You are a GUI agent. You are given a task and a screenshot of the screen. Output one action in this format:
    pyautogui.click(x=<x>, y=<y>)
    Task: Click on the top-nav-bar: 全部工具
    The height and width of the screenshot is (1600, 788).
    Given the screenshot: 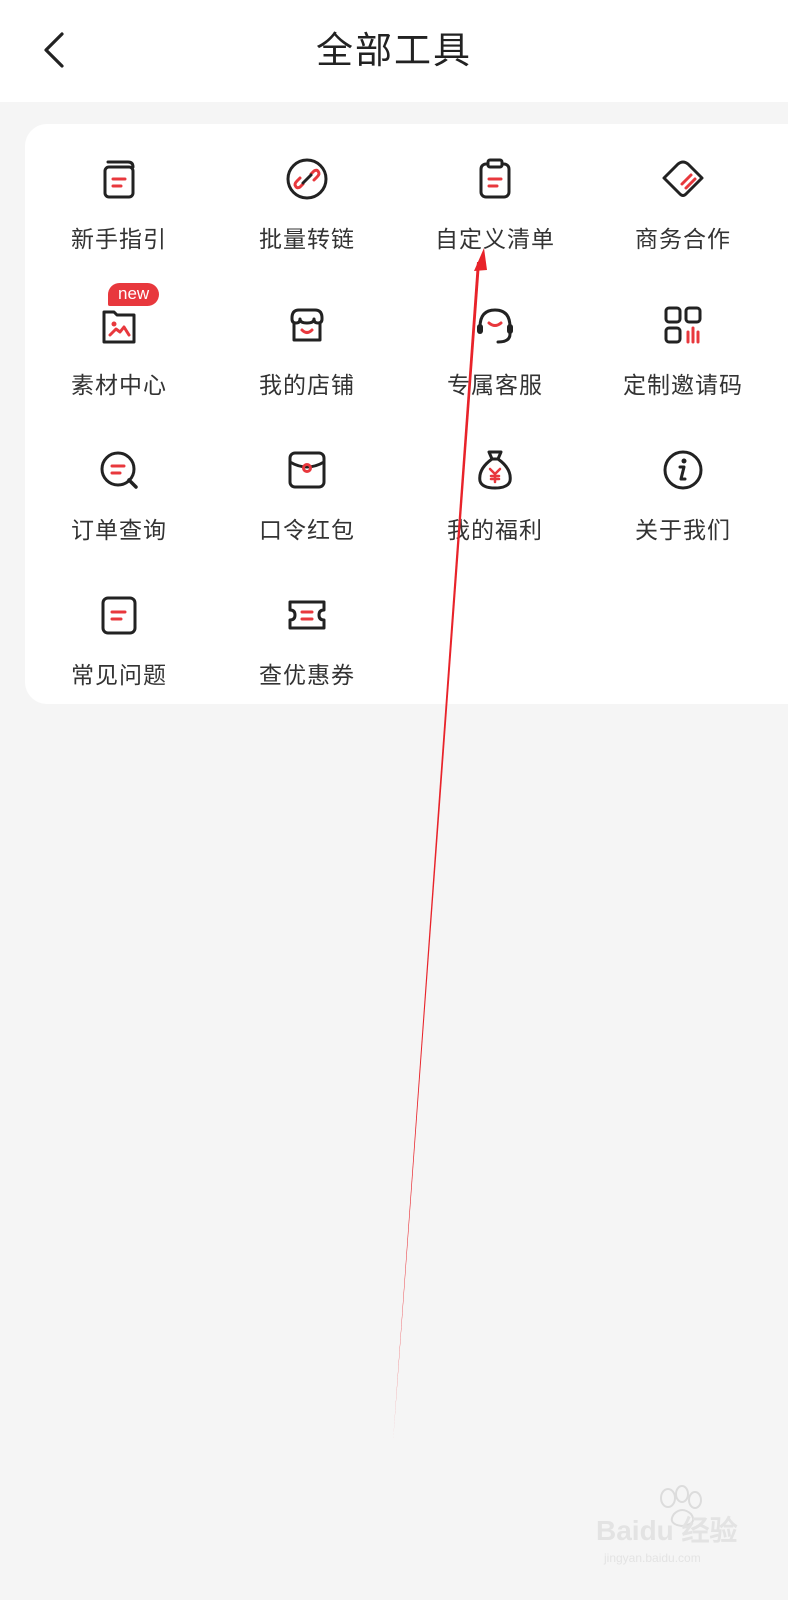 What is the action you would take?
    pyautogui.click(x=394, y=51)
    